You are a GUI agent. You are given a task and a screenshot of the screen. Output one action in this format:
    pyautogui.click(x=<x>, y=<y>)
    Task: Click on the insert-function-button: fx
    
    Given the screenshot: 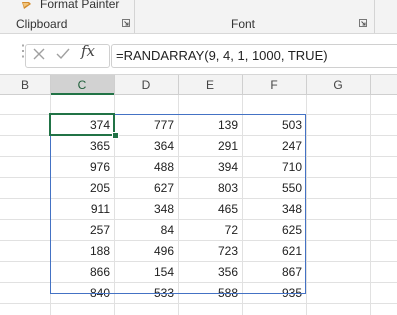 What is the action you would take?
    pyautogui.click(x=88, y=51)
    